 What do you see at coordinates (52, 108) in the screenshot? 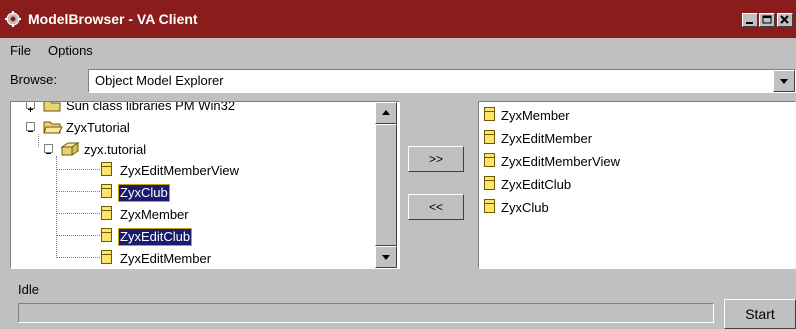
I see `folder-icon` at bounding box center [52, 108].